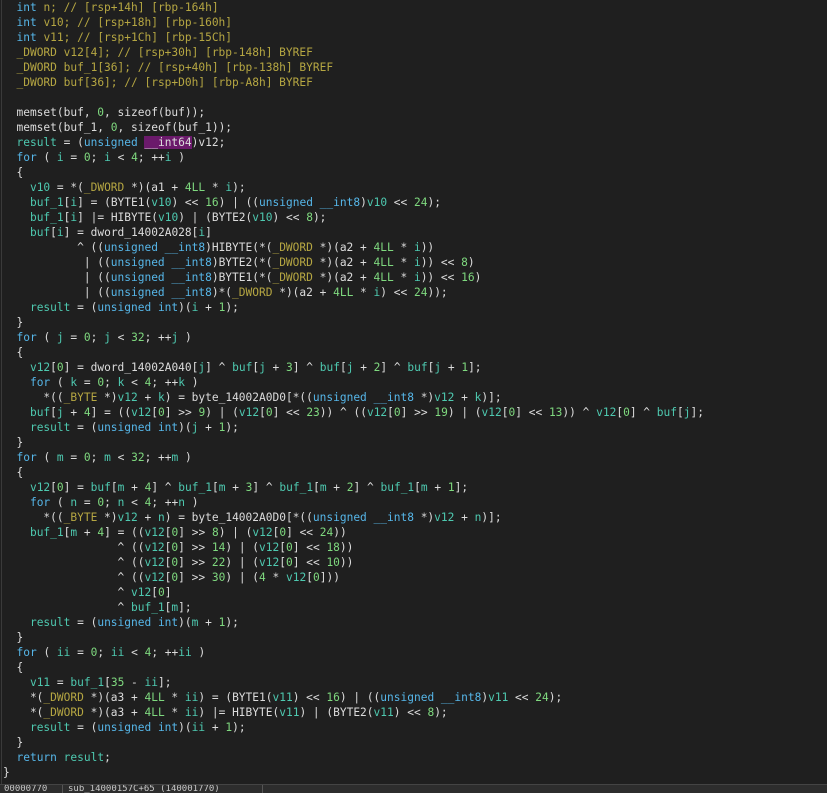  I want to click on code-line: ^ ((v12[0] >> 14) | (v12[0] << 18)), so click(353, 547).